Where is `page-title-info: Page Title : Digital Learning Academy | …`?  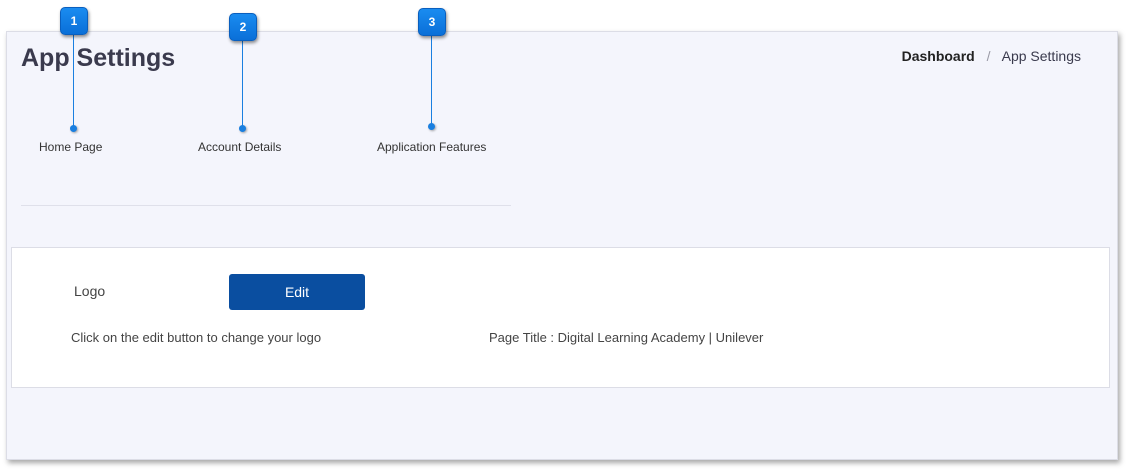 page-title-info: Page Title : Digital Learning Academy | … is located at coordinates (626, 337).